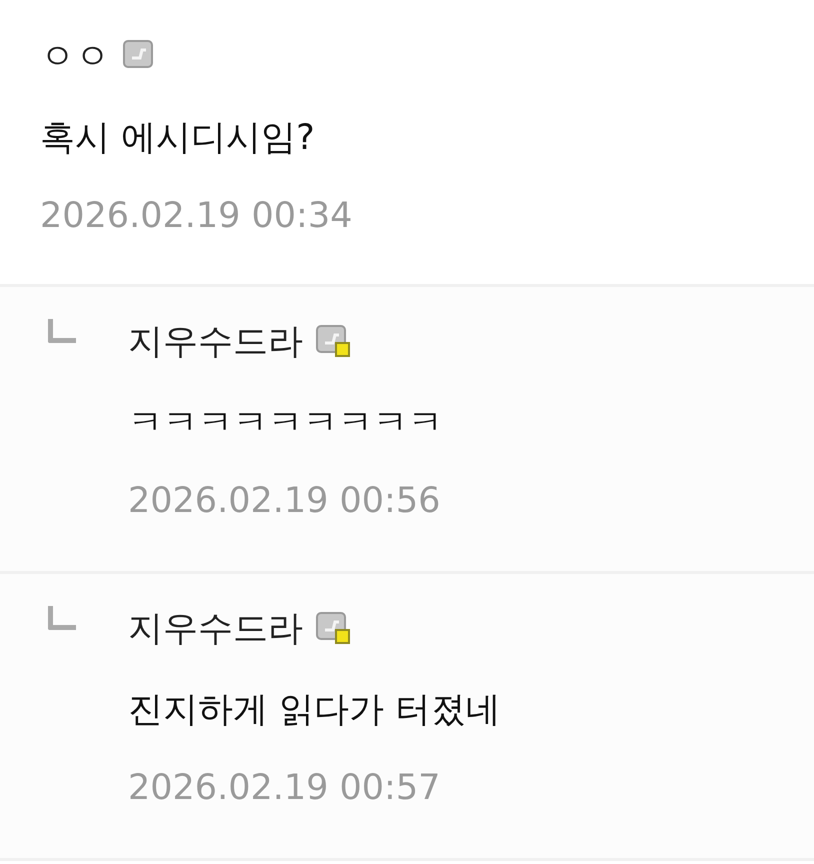 This screenshot has width=814, height=864. I want to click on comment-text: 혹시 에시디시임?, so click(178, 138).